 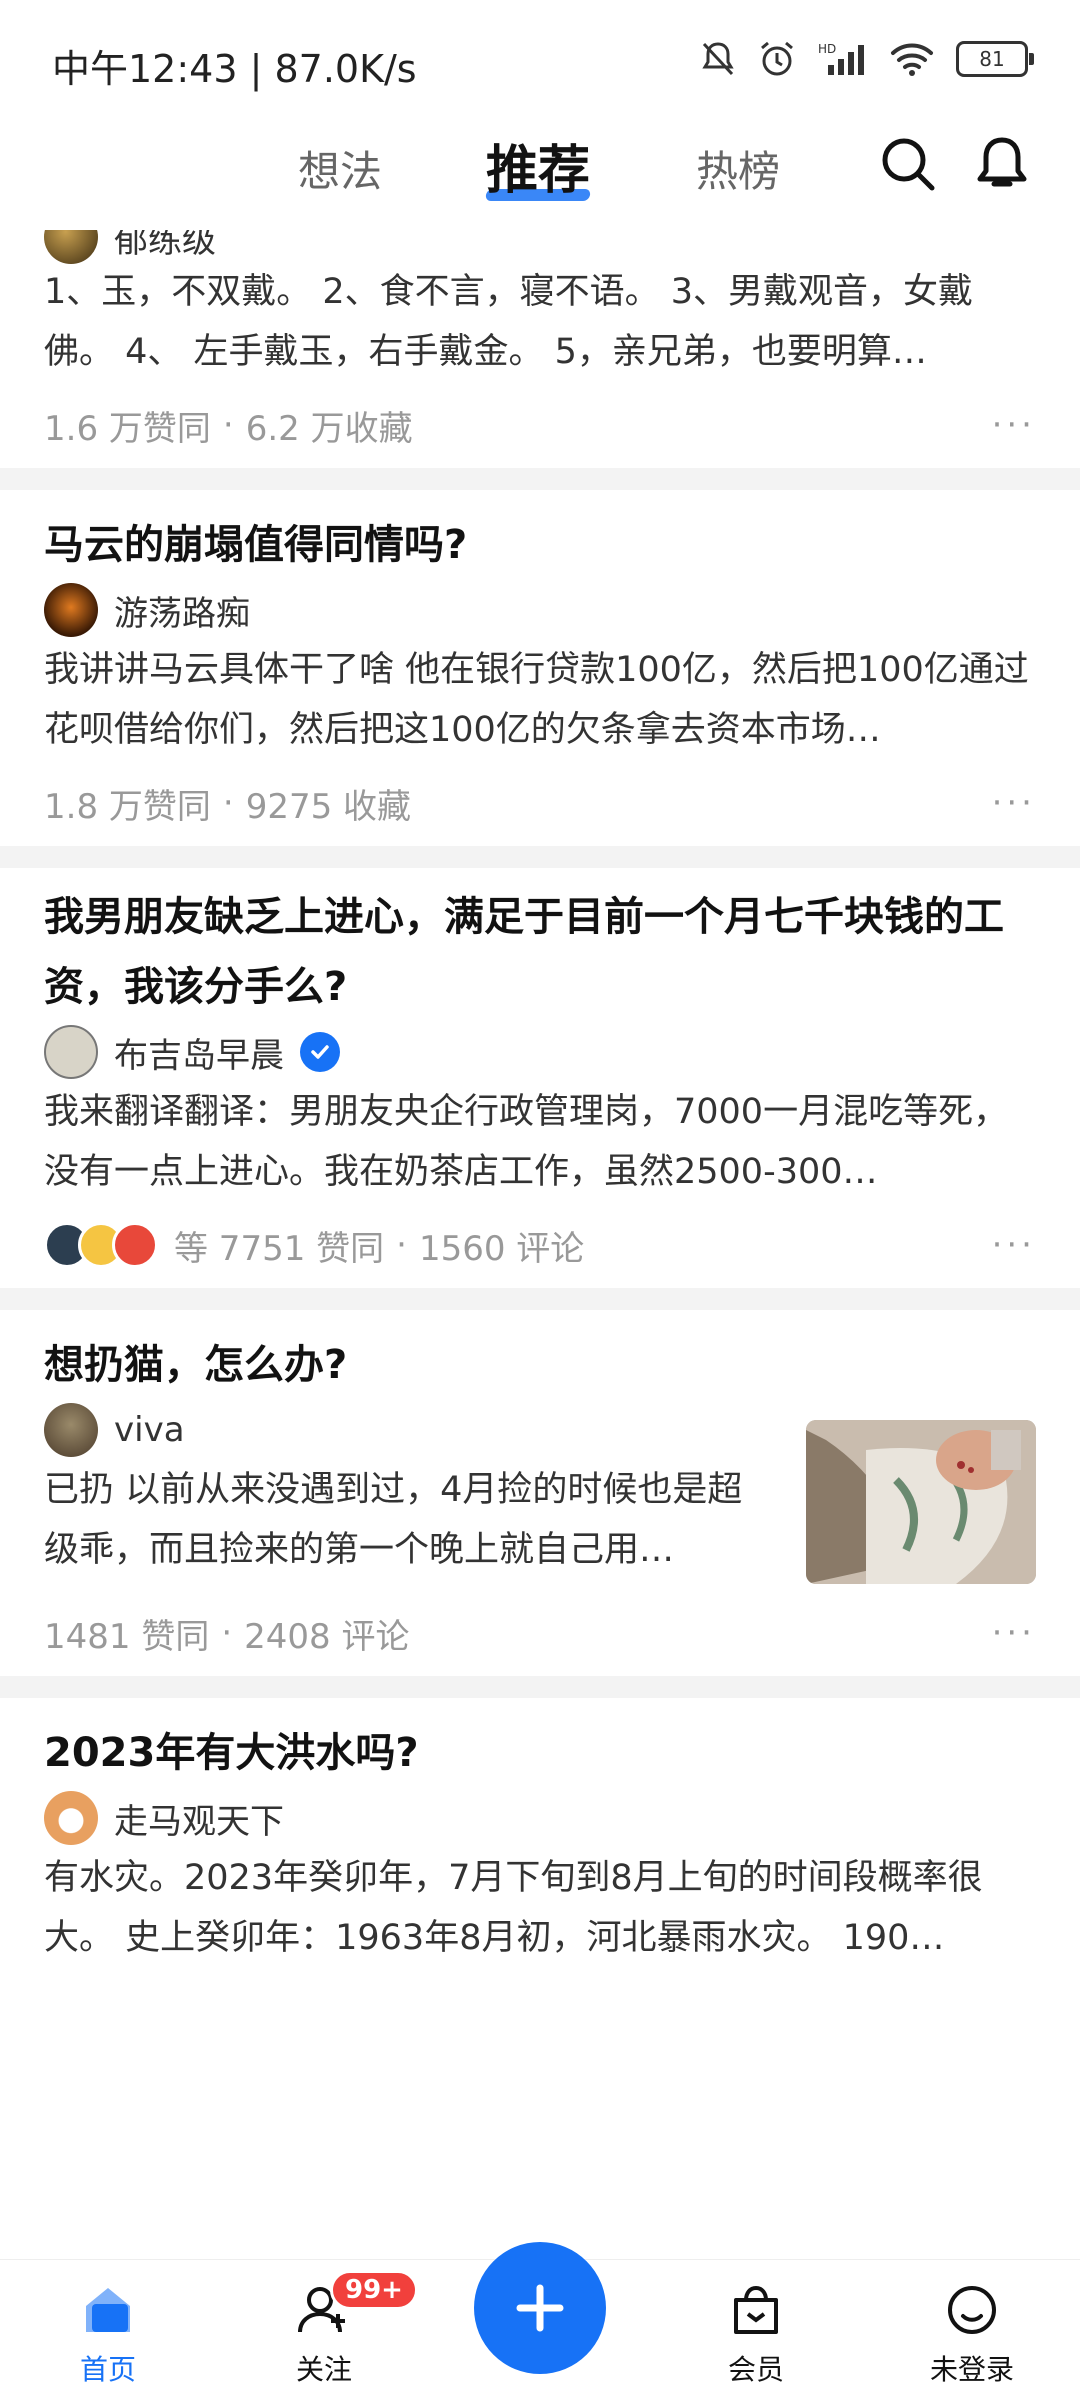 What do you see at coordinates (328, 806) in the screenshot?
I see `favorite-count: 9275 收藏` at bounding box center [328, 806].